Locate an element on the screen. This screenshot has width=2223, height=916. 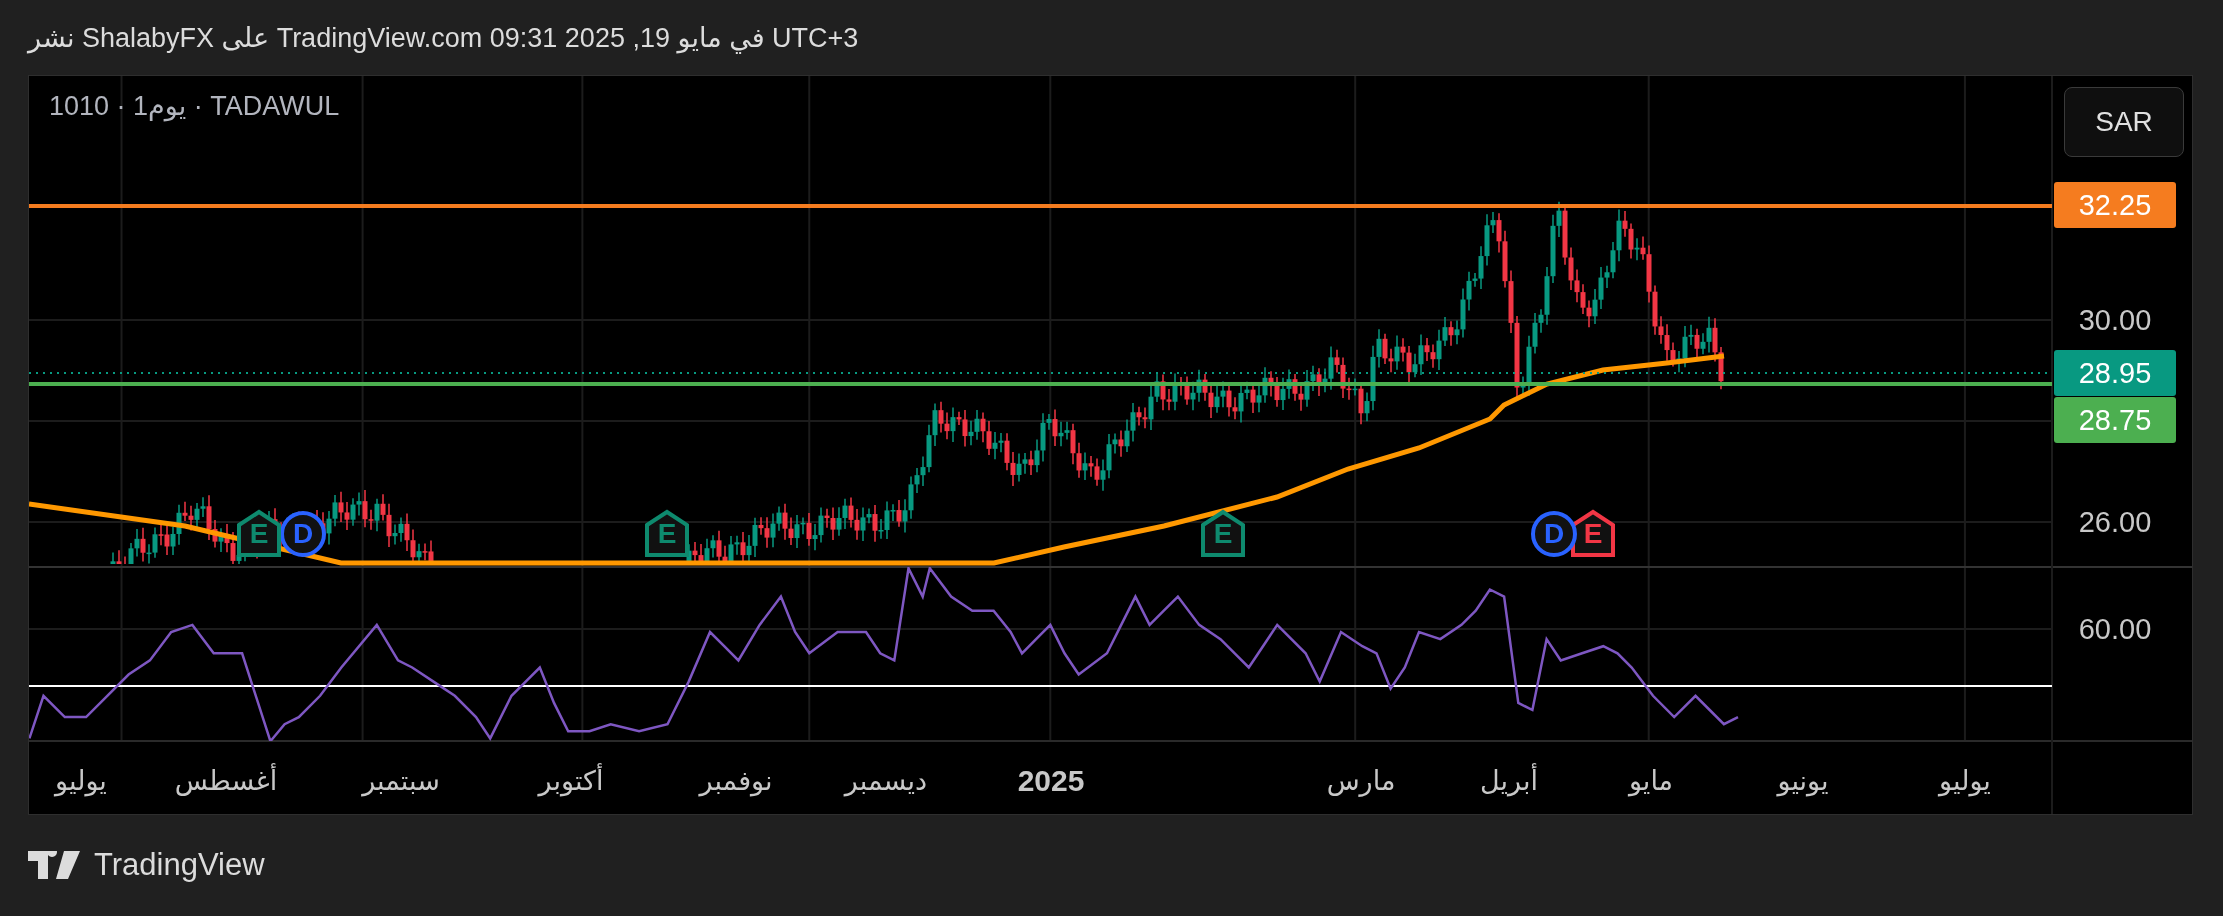
time-axis-label: 2025 is located at coordinates (1051, 781).